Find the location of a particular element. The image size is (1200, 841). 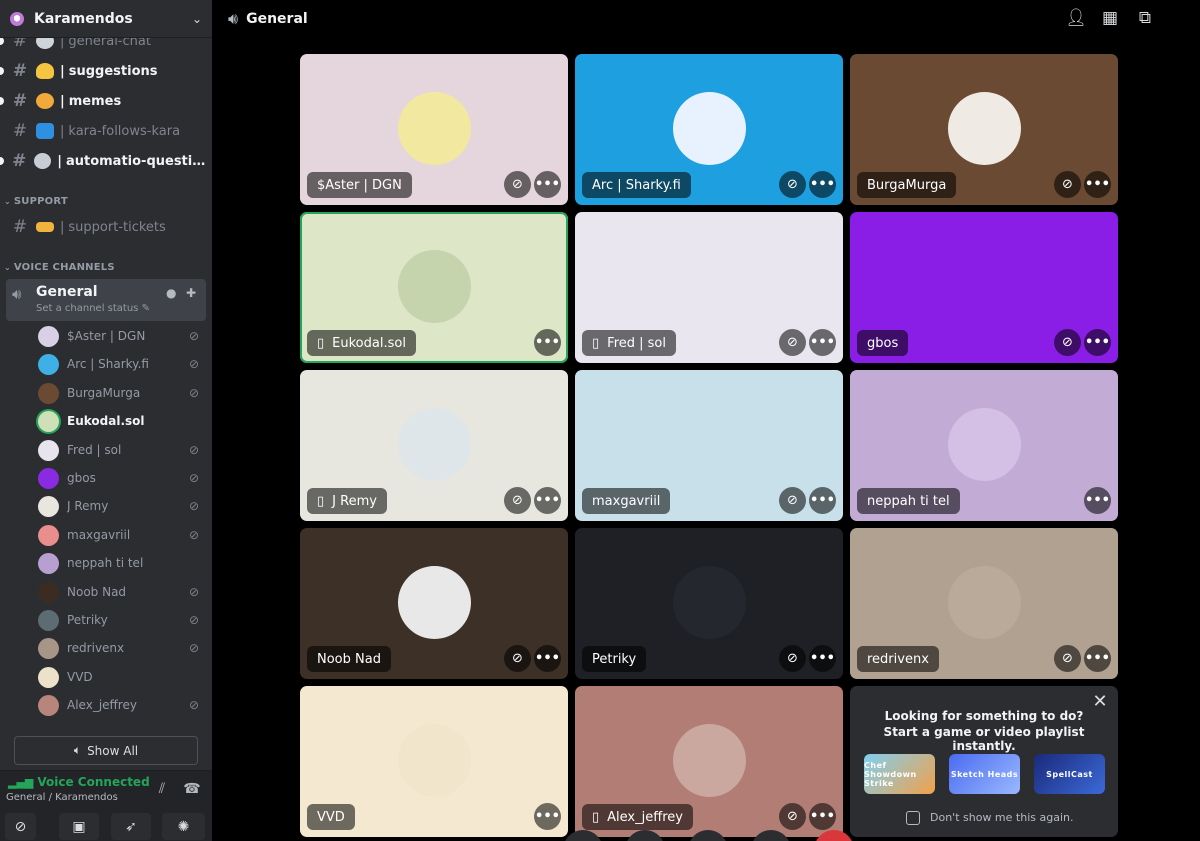

disconnect-icon: ☎︎ is located at coordinates (192, 792).